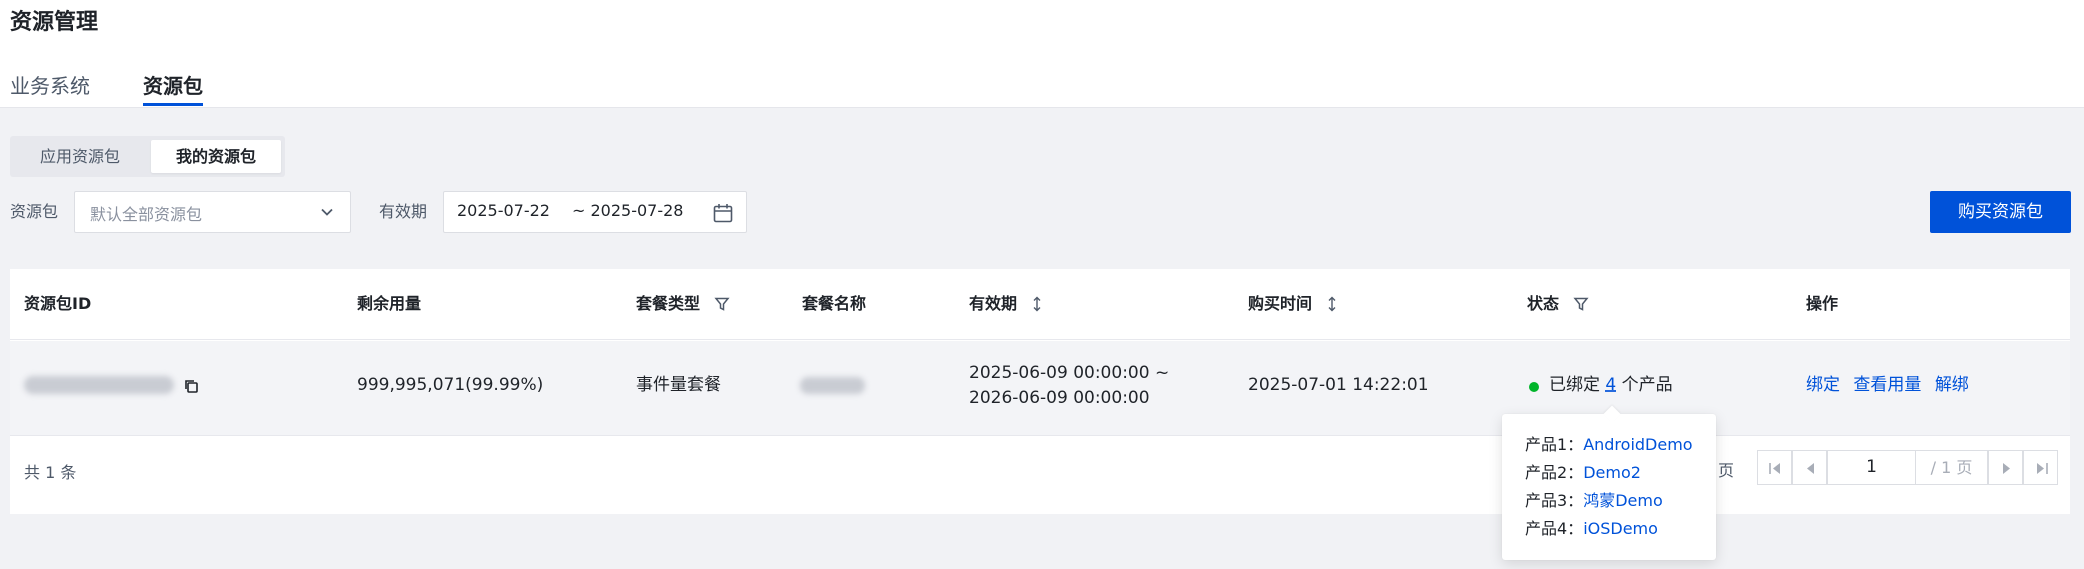 The image size is (2084, 569). I want to click on tab-resource-package: 资源包, so click(173, 89).